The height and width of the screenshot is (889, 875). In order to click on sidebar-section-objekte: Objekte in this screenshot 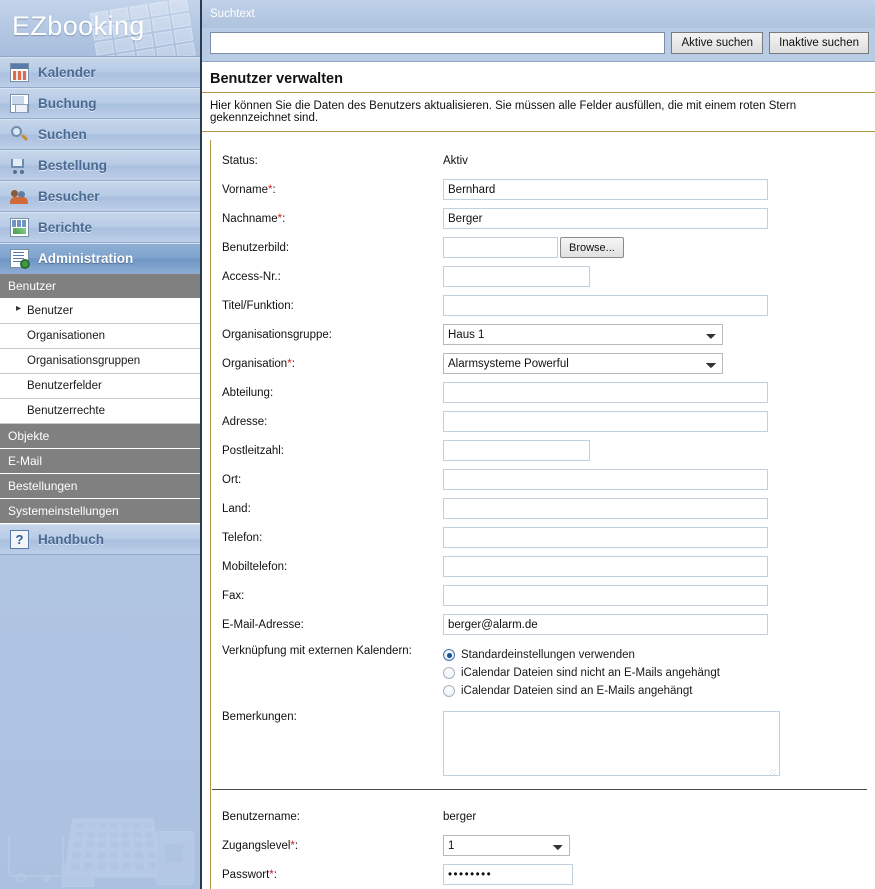, I will do `click(100, 436)`.